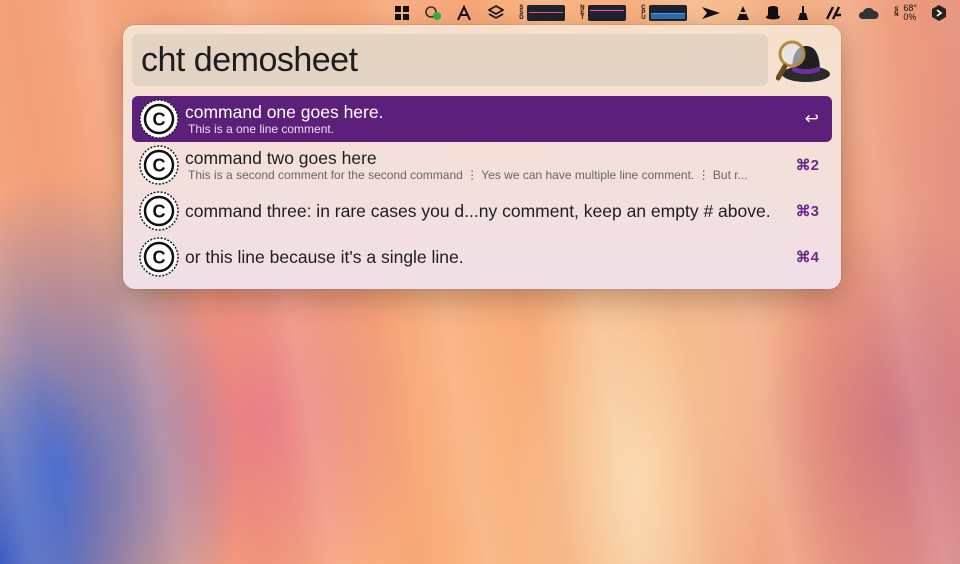 This screenshot has width=960, height=564. I want to click on layers-icon, so click(496, 13).